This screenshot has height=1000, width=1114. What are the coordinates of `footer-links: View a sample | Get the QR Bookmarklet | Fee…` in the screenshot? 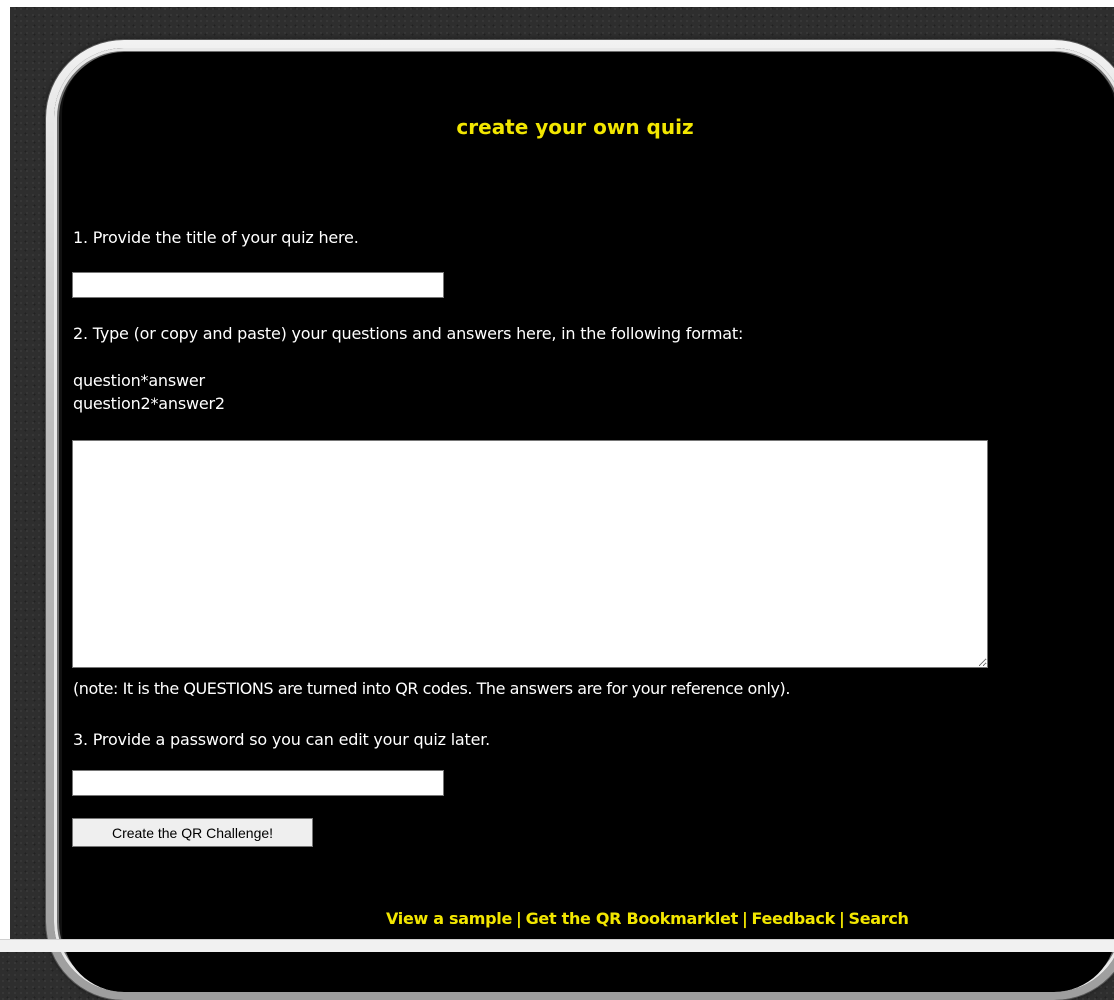 It's located at (647, 918).